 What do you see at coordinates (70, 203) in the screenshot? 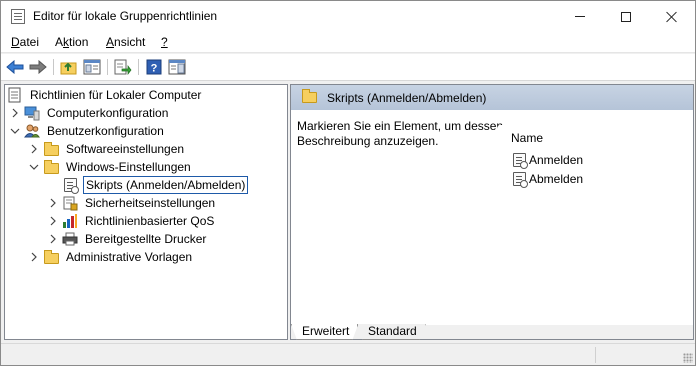
I see `security-settings-icon` at bounding box center [70, 203].